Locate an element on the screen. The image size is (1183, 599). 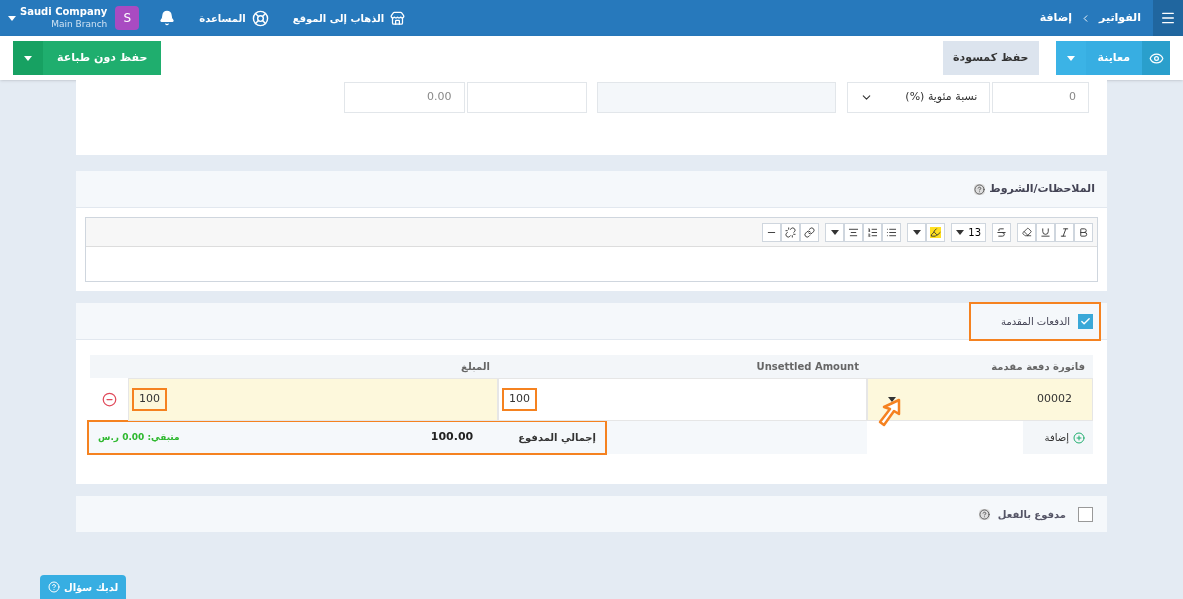
input-field is located at coordinates (526, 97).